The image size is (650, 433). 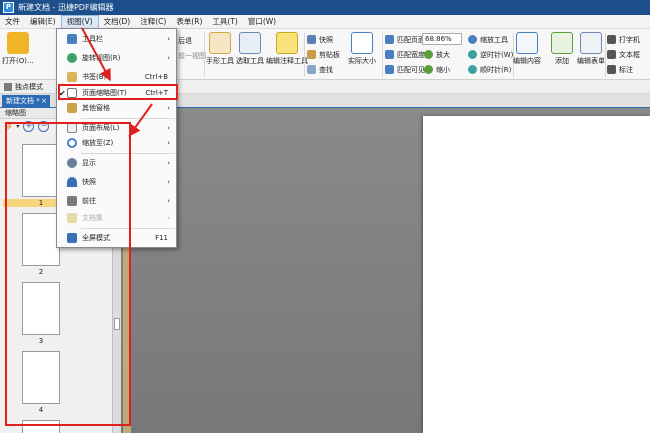 What do you see at coordinates (66, 7) in the screenshot?
I see `window-title: 新建文档 - 迅捷PDF编辑器` at bounding box center [66, 7].